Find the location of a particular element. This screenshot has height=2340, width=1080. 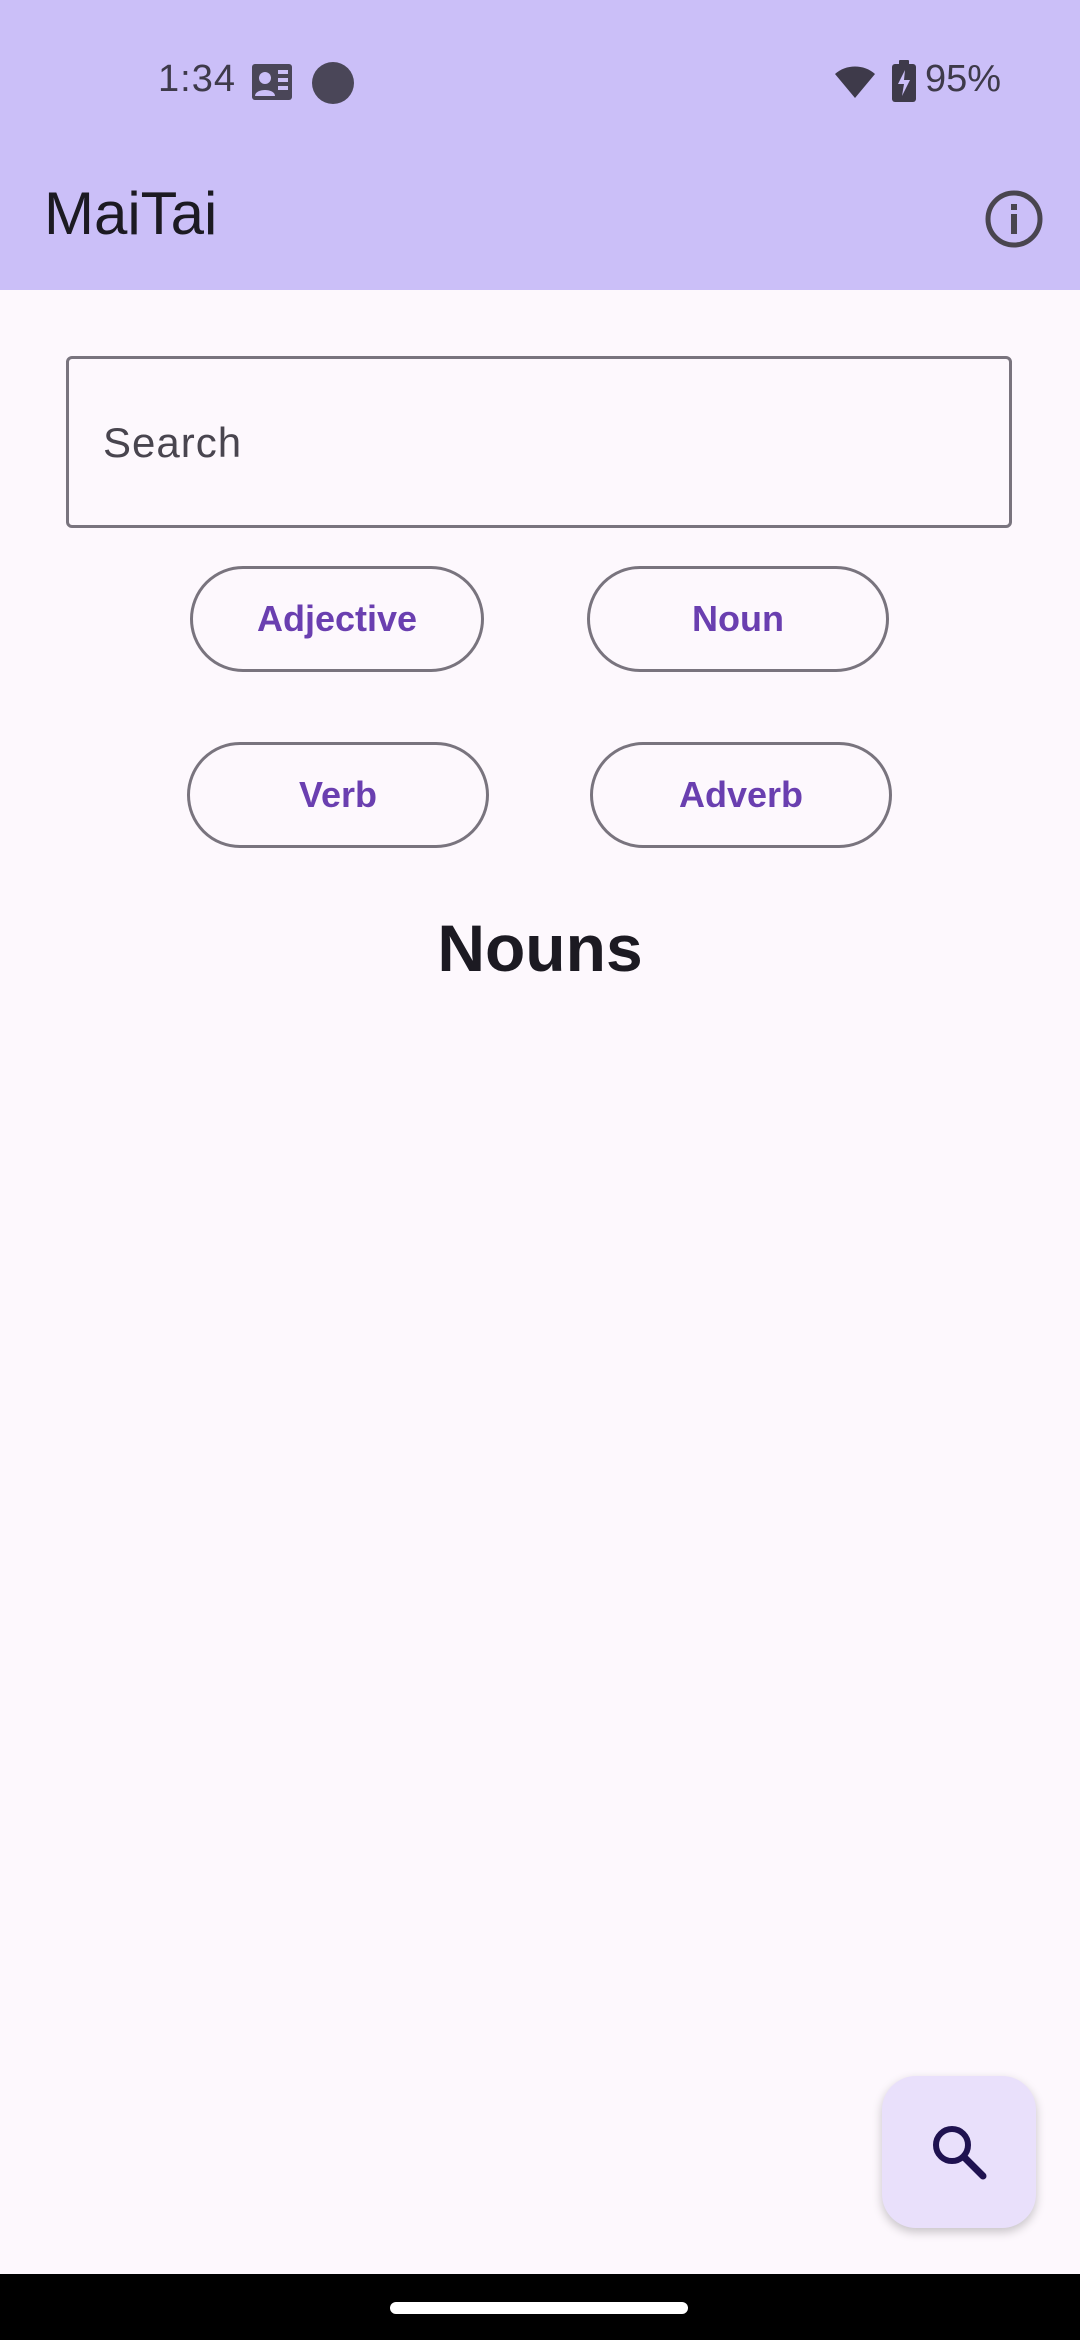

filter-chip-adjective: Adjective is located at coordinates (337, 619).